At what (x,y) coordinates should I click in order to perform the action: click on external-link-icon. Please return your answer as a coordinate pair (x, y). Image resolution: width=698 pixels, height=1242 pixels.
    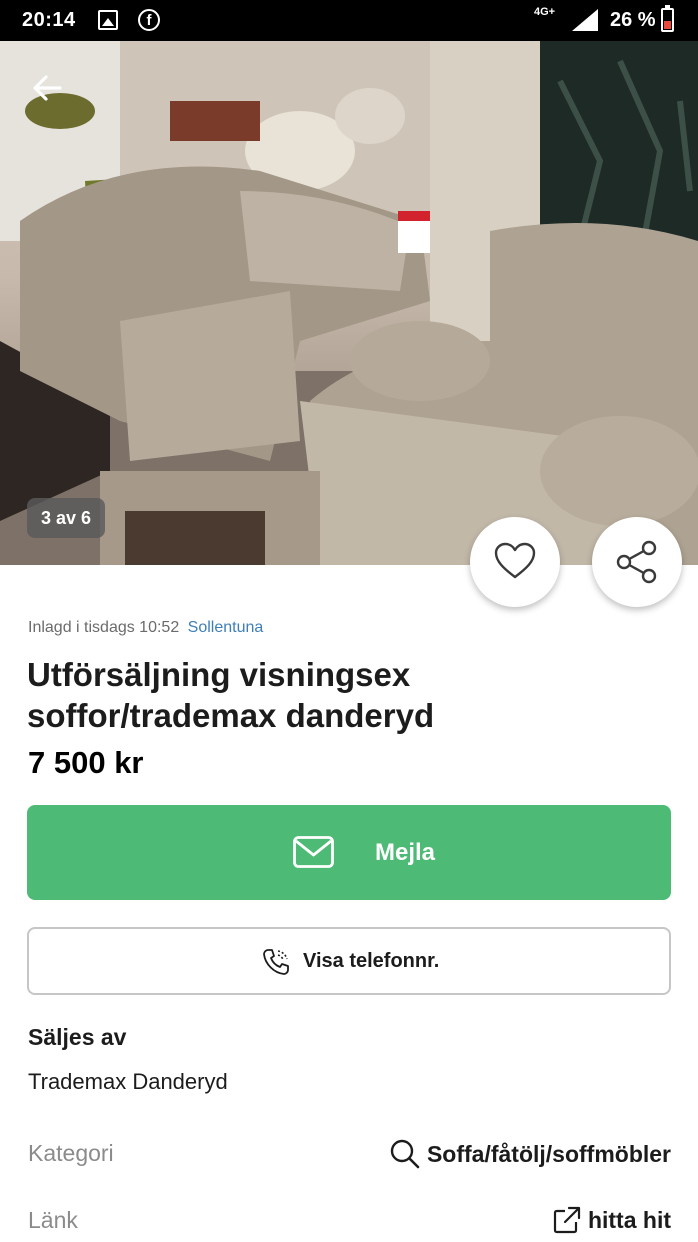
    Looking at the image, I should click on (567, 1220).